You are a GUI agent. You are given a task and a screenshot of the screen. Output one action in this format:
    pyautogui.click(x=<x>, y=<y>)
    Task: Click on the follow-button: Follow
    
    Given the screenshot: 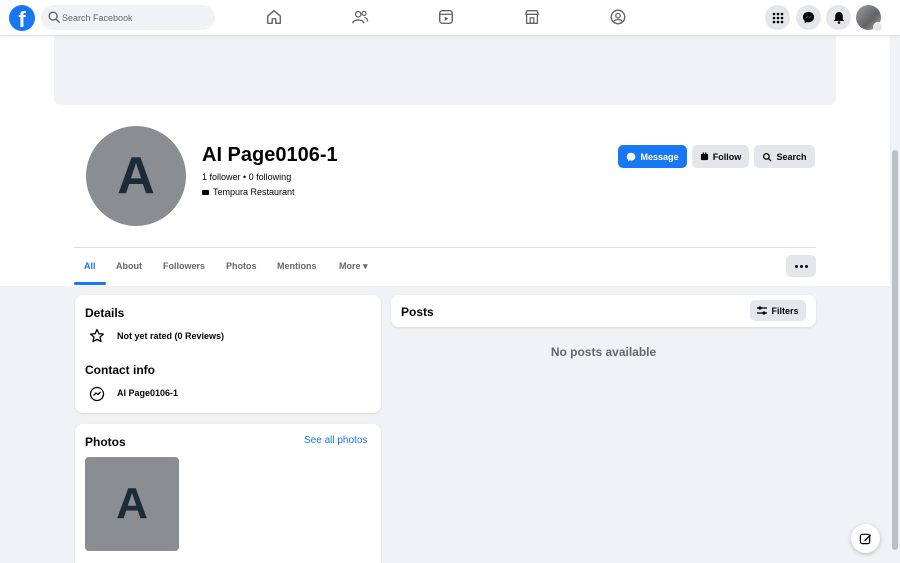 What is the action you would take?
    pyautogui.click(x=720, y=156)
    